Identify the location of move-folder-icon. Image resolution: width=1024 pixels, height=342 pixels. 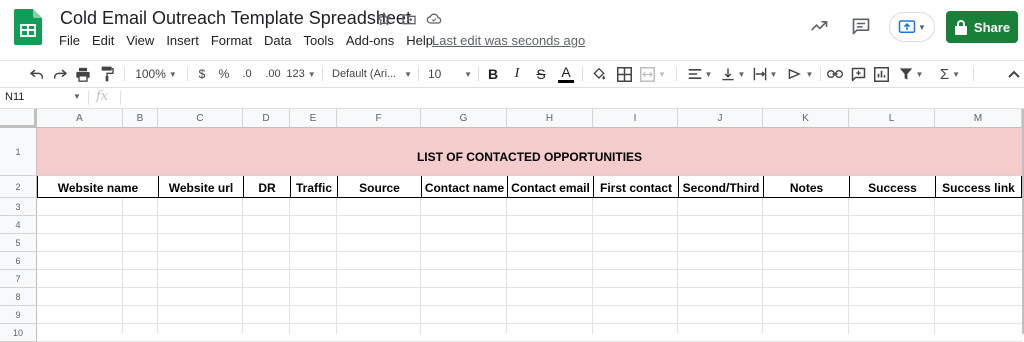
(409, 19).